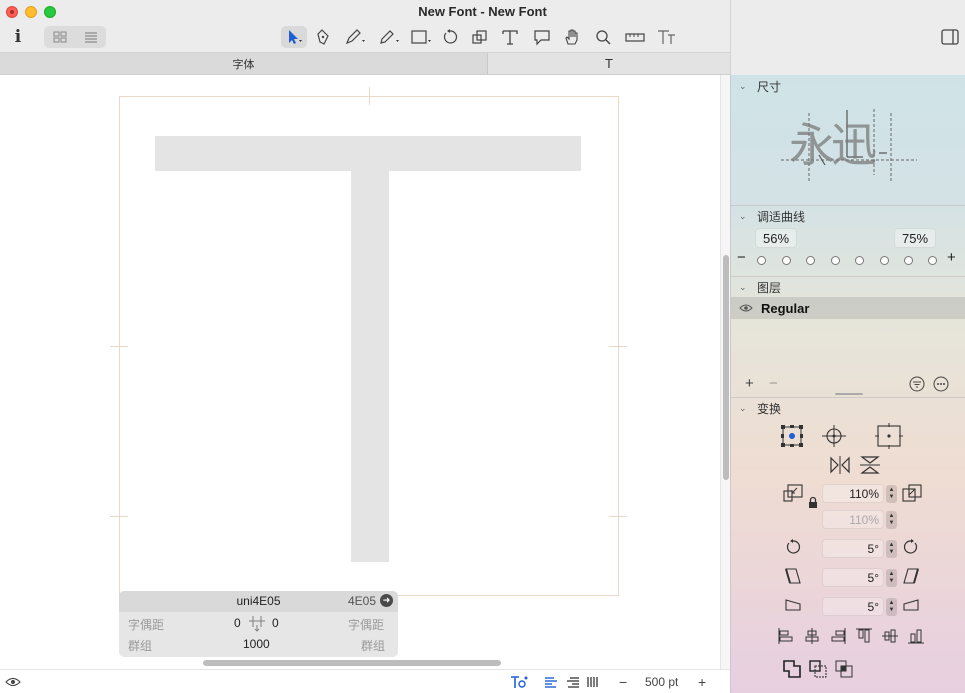 This screenshot has width=965, height=693. I want to click on hand-tool-button, so click(572, 37).